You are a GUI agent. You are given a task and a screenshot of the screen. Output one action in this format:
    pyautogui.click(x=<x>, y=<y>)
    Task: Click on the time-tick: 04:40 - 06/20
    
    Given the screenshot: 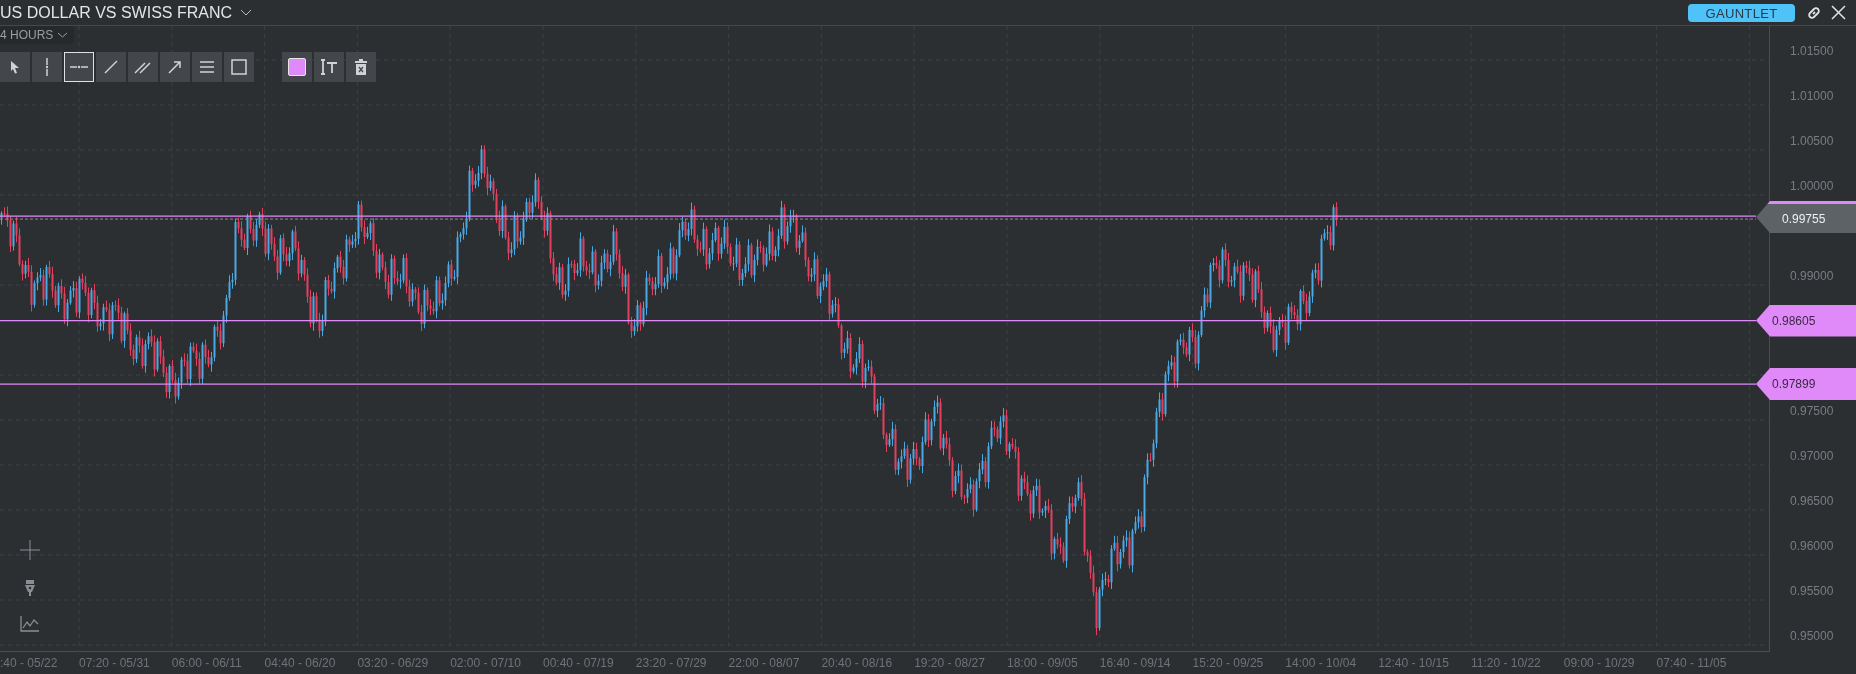 What is the action you would take?
    pyautogui.click(x=300, y=663)
    